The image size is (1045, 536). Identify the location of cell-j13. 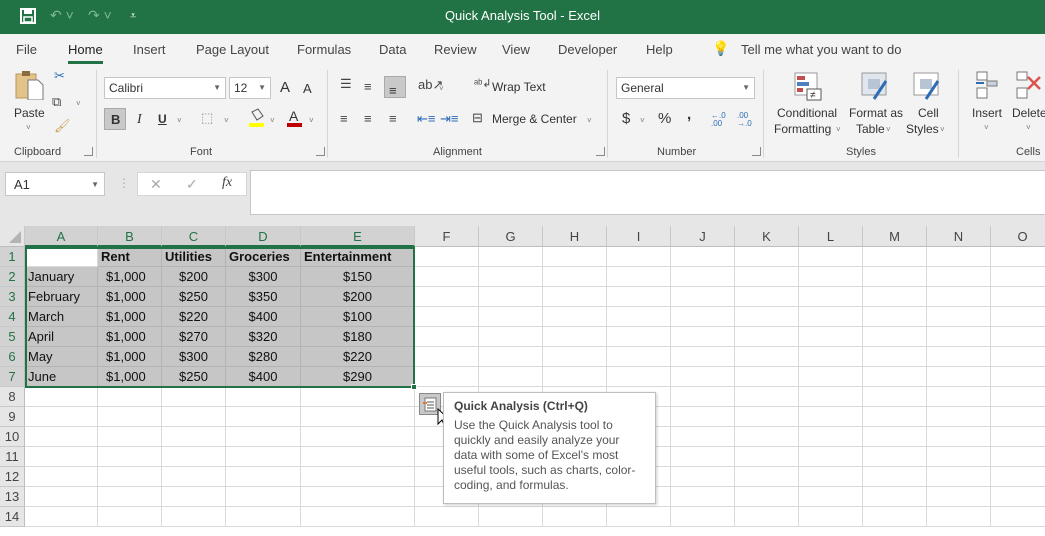
(703, 497).